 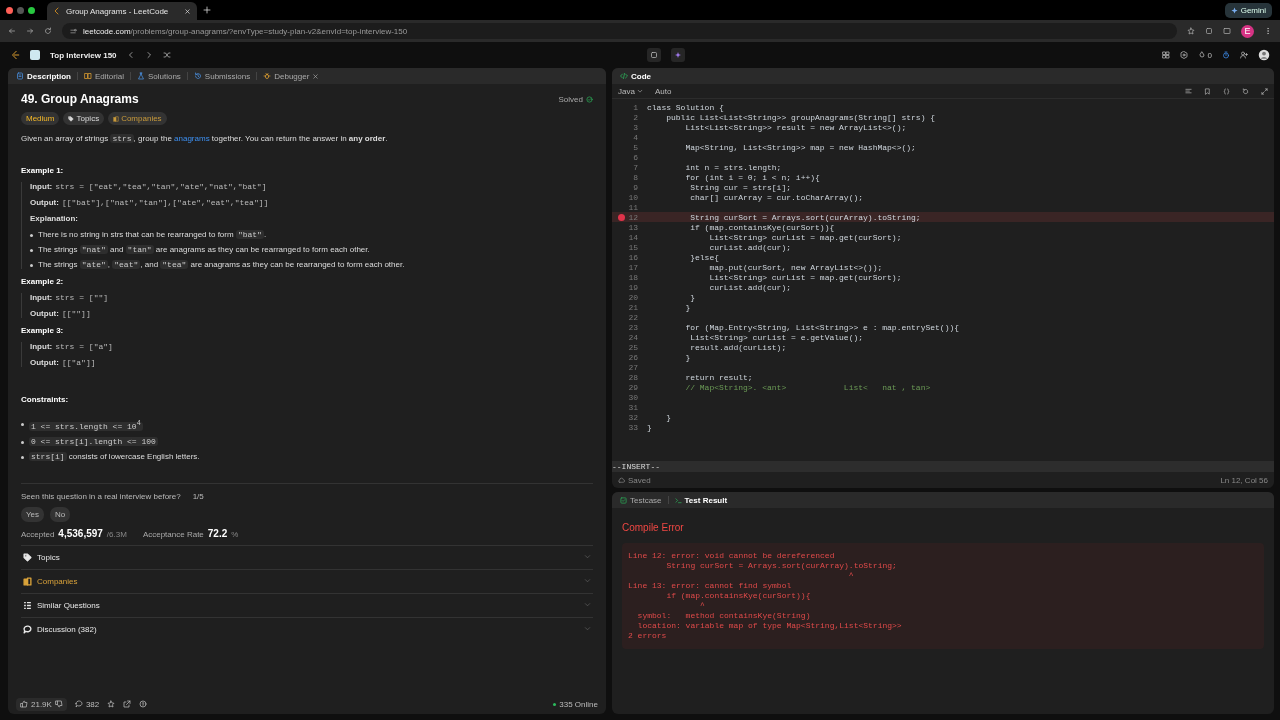 What do you see at coordinates (148, 55) in the screenshot?
I see `next-icon` at bounding box center [148, 55].